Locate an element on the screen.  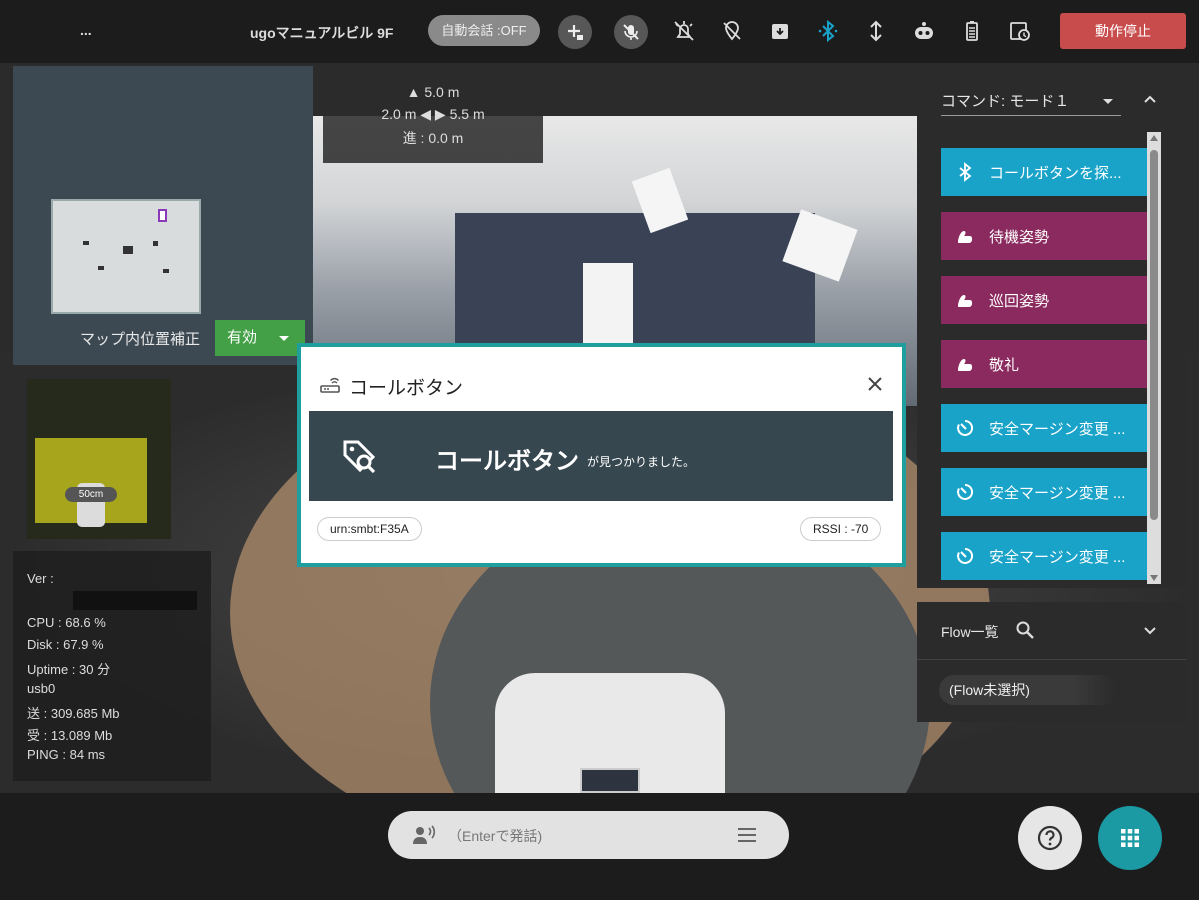
command-button-standby: 待機姿勢 is located at coordinates (1044, 236).